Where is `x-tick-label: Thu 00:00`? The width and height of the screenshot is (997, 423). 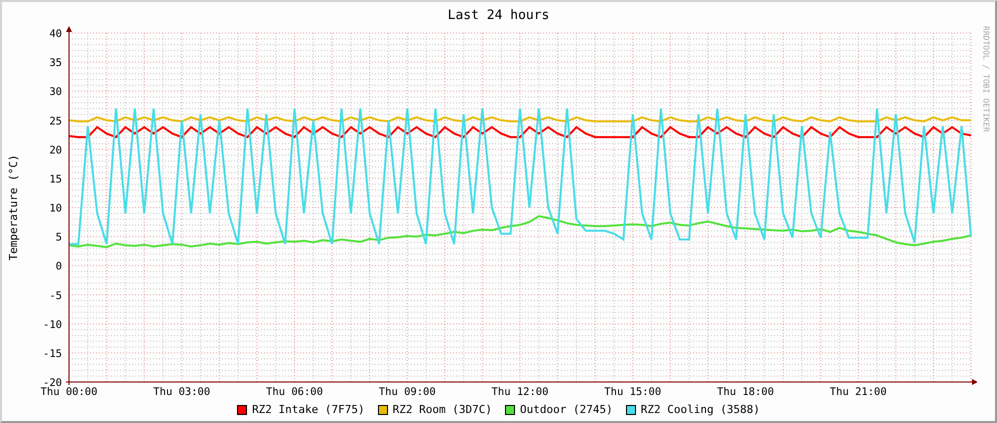
x-tick-label: Thu 00:00 is located at coordinates (69, 392).